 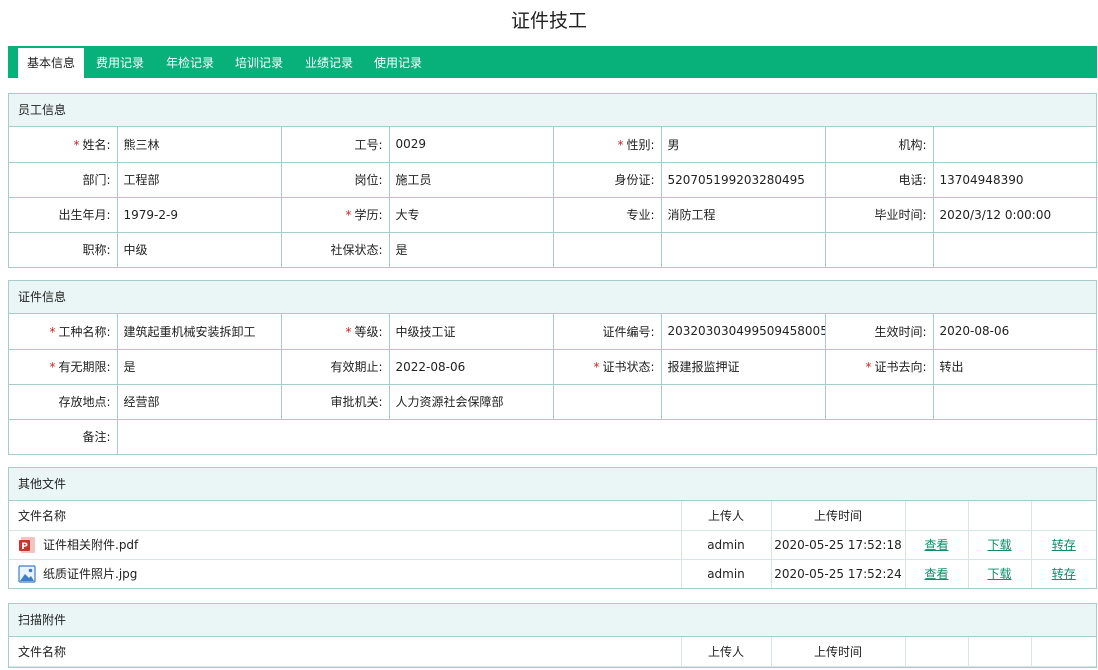 I want to click on gender-value: 男, so click(x=743, y=145).